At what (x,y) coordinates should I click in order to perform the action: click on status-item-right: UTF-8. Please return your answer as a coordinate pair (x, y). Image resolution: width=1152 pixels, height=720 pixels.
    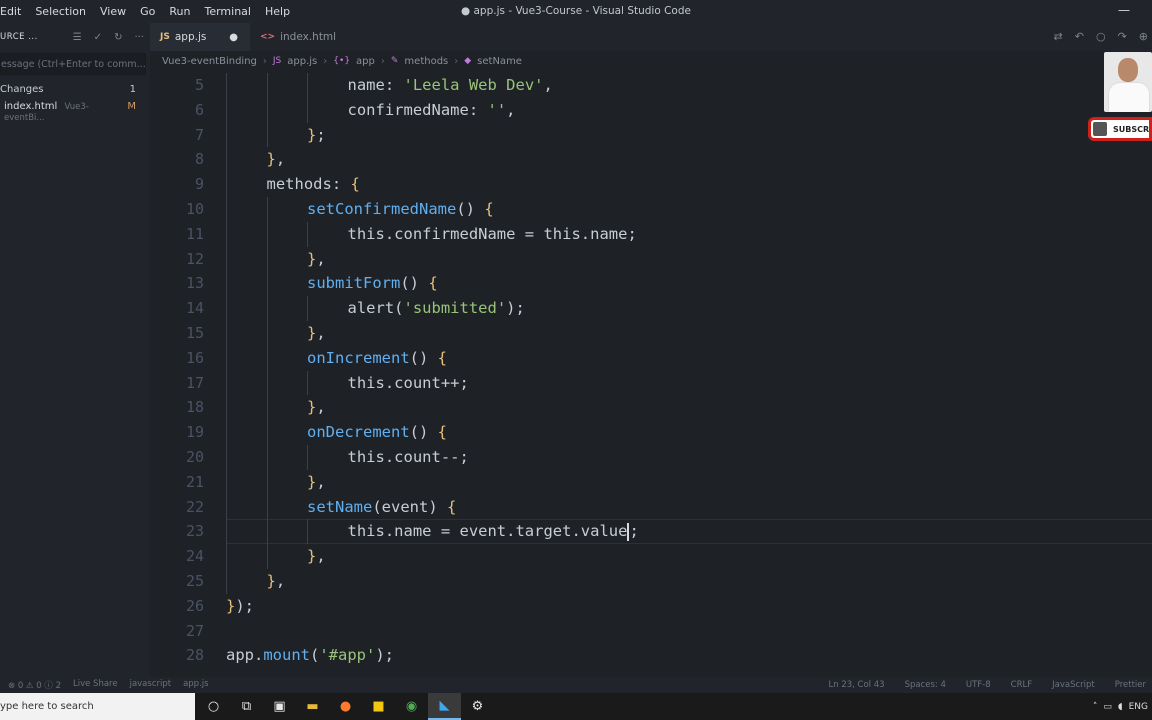
    Looking at the image, I should click on (978, 685).